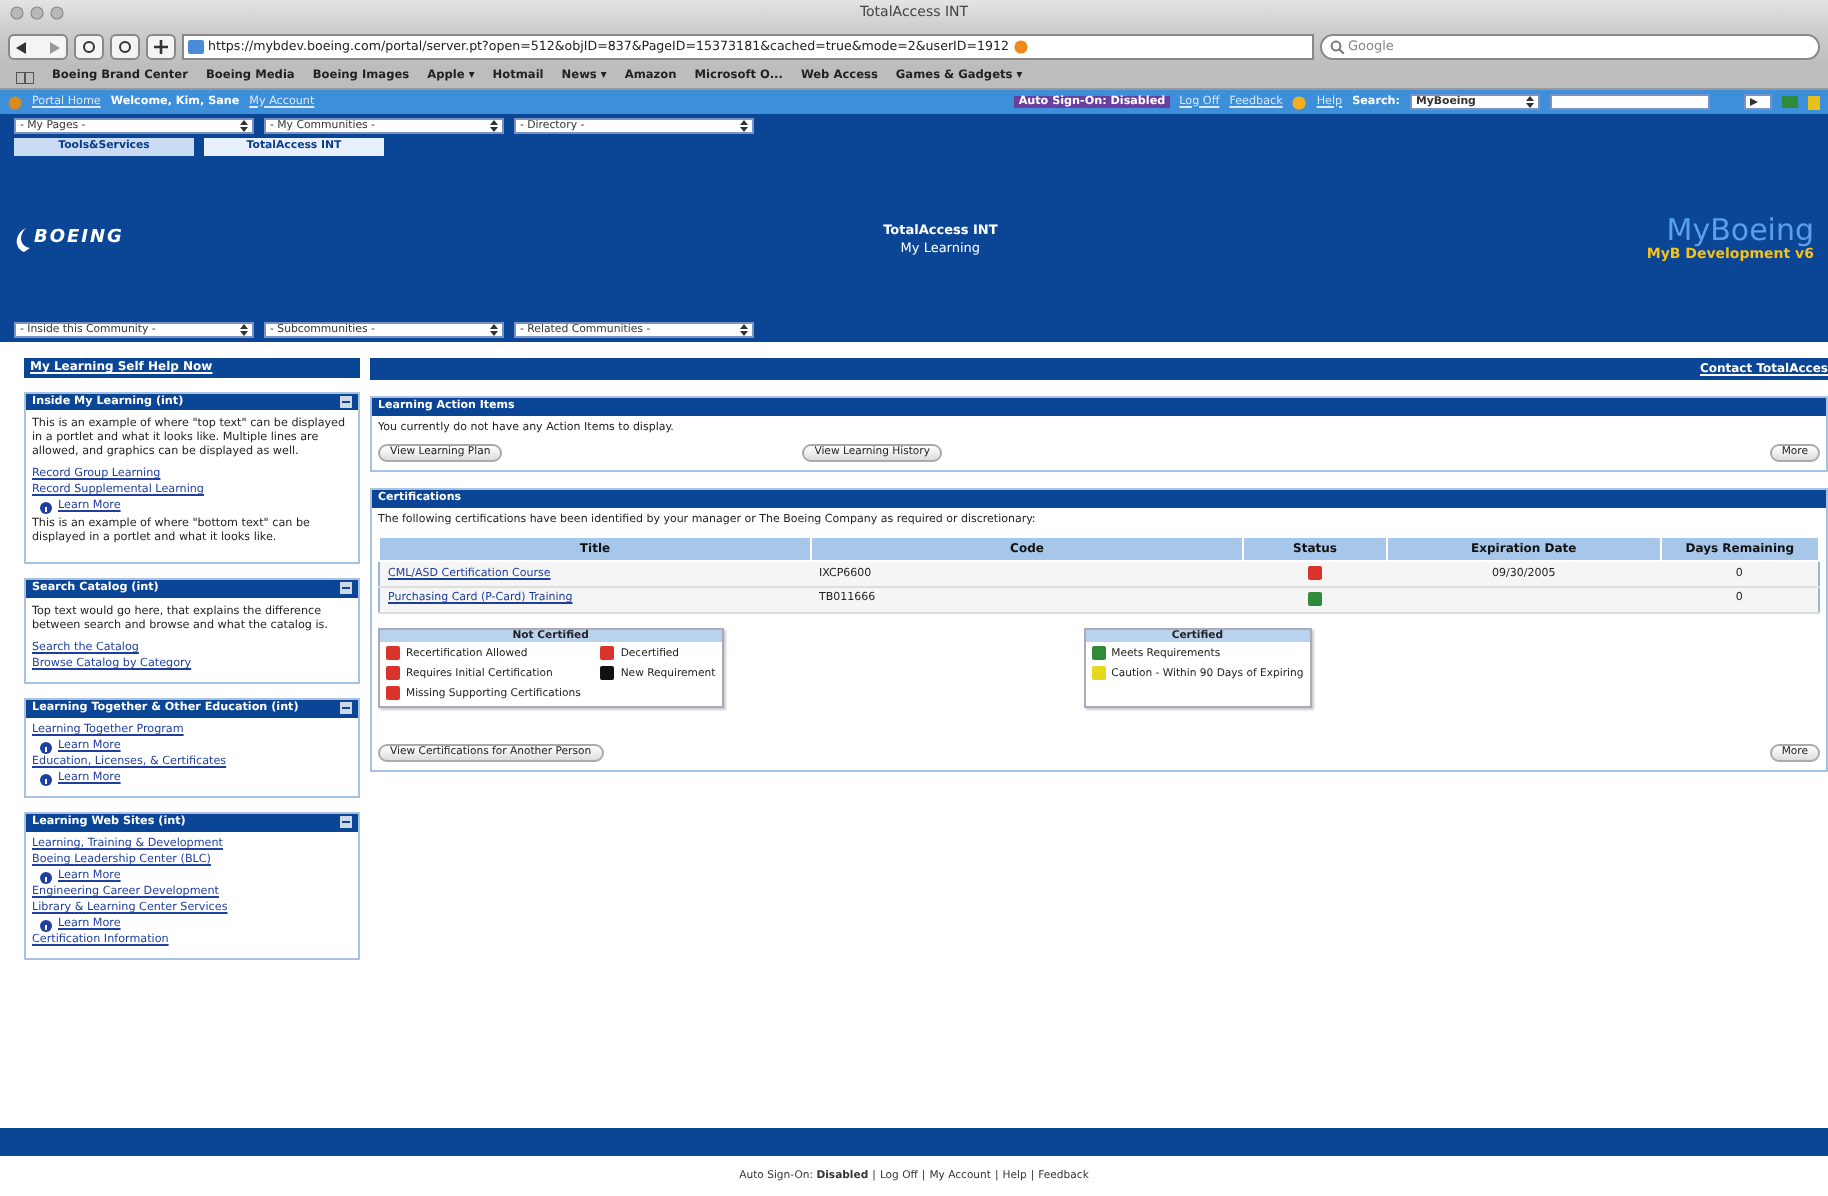 Image resolution: width=1828 pixels, height=1196 pixels. I want to click on home-icon, so click(15, 102).